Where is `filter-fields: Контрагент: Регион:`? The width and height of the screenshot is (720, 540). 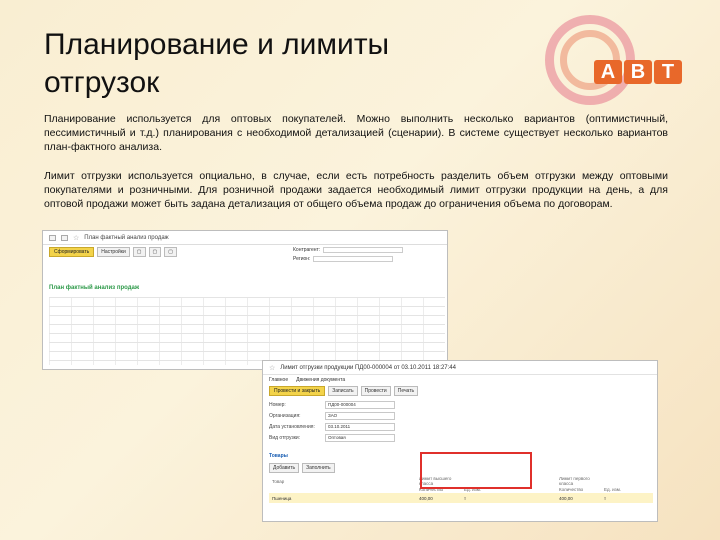 filter-fields: Контрагент: Регион: is located at coordinates (368, 256).